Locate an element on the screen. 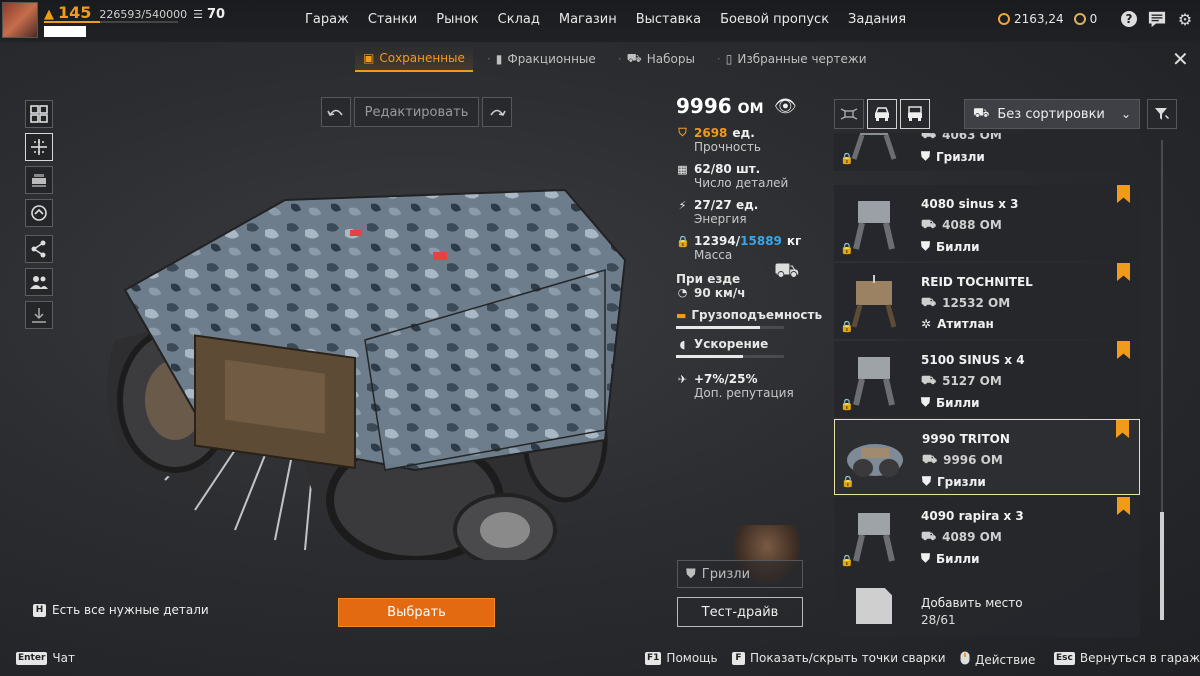 The width and height of the screenshot is (1200, 676). close-icon: ✕ is located at coordinates (1180, 59).